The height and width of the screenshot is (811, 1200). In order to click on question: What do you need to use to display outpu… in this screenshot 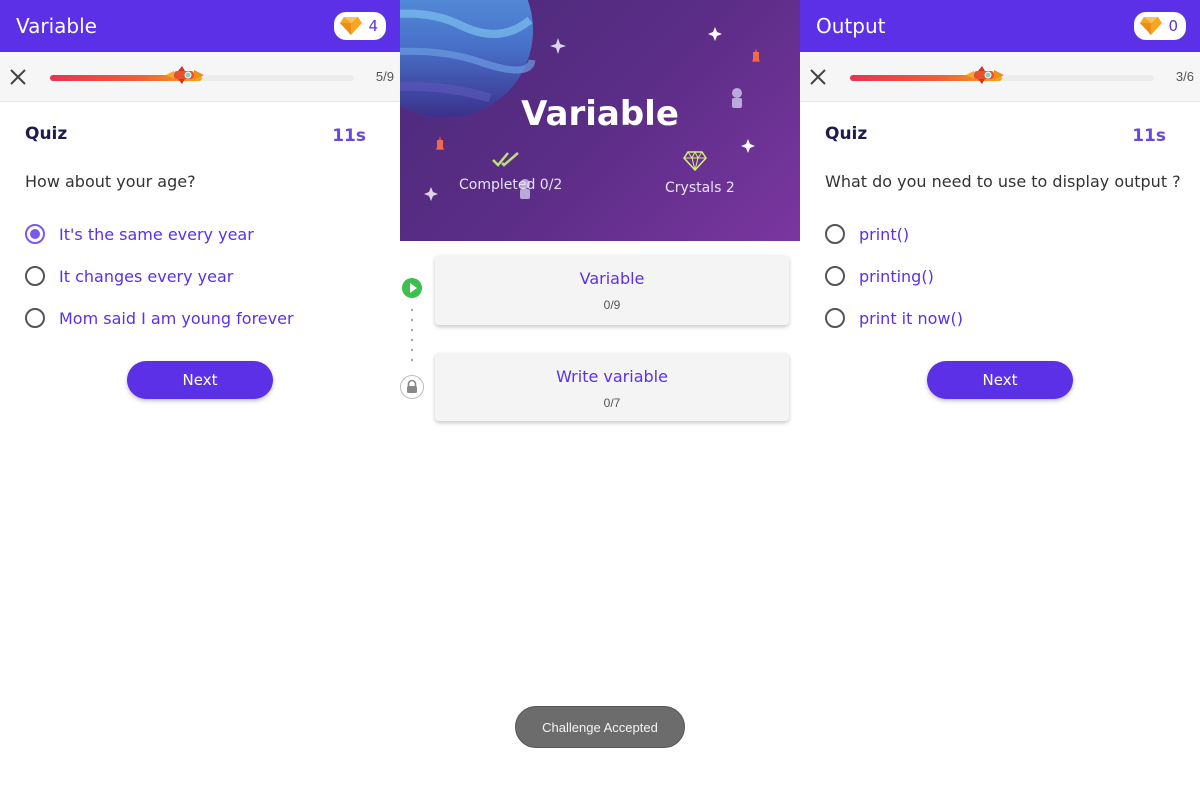, I will do `click(1003, 181)`.